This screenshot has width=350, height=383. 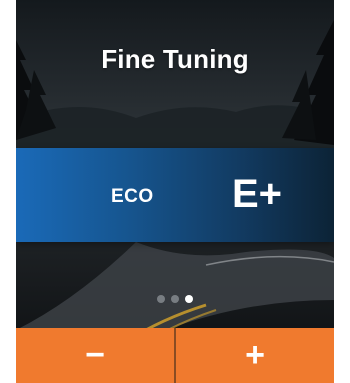 I want to click on mode-option-current: E+, so click(x=257, y=194).